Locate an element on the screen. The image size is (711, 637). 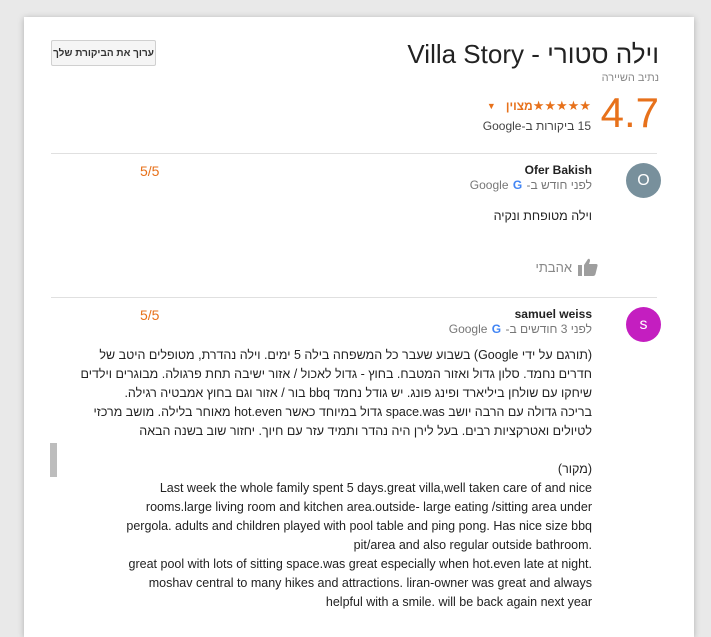
avatar: s is located at coordinates (643, 324).